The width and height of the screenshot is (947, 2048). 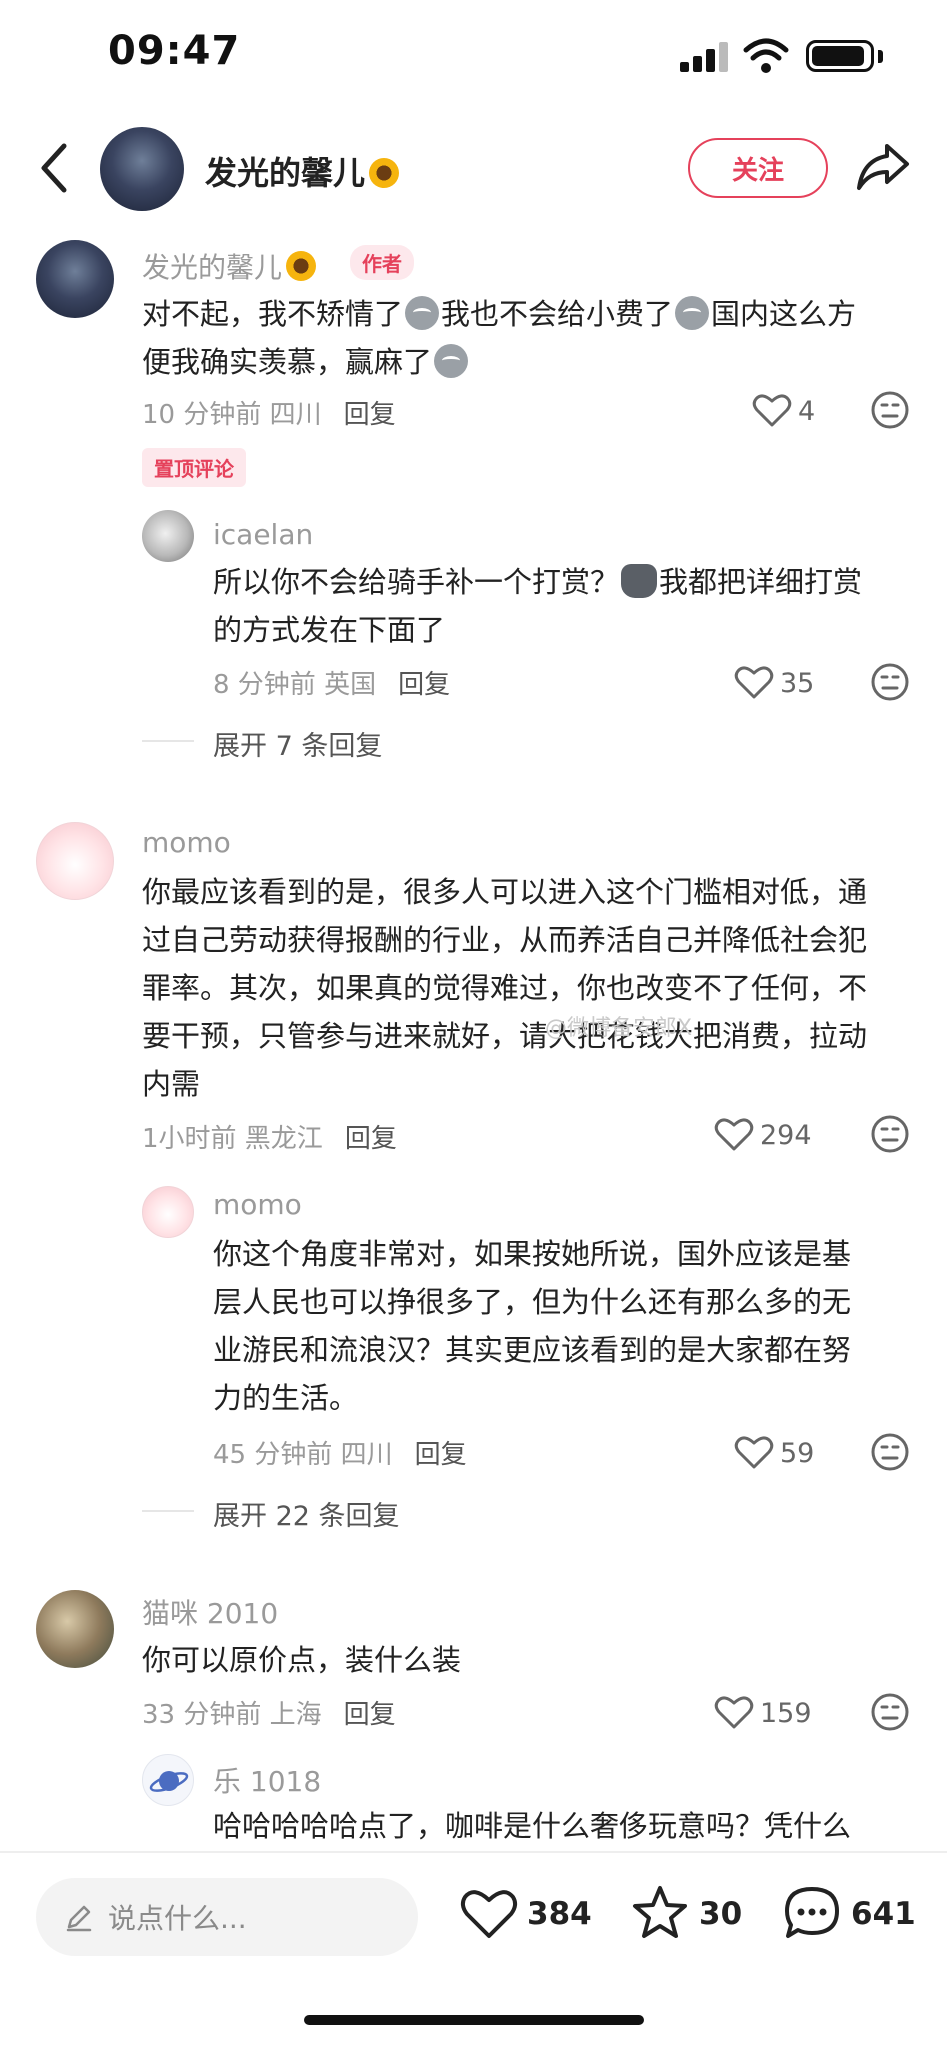 I want to click on like-count: 59, so click(x=797, y=1453).